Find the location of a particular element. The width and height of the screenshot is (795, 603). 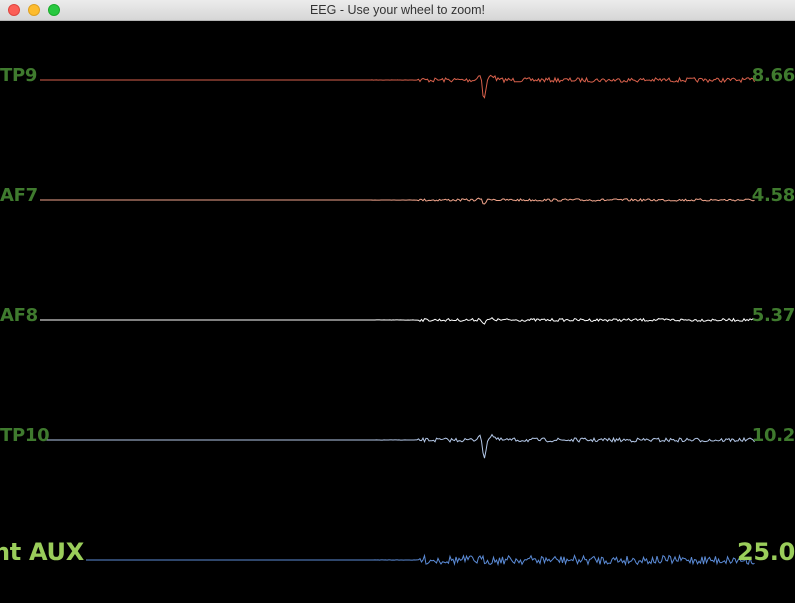

channel-label-af8: AF8 is located at coordinates (19, 315).